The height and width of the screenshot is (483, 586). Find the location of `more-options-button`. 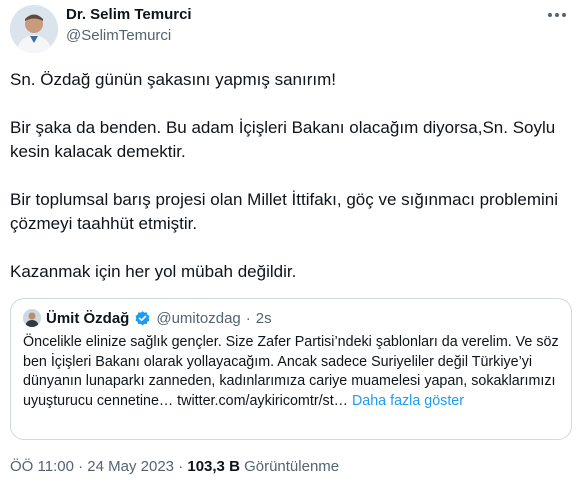

more-options-button is located at coordinates (557, 15).